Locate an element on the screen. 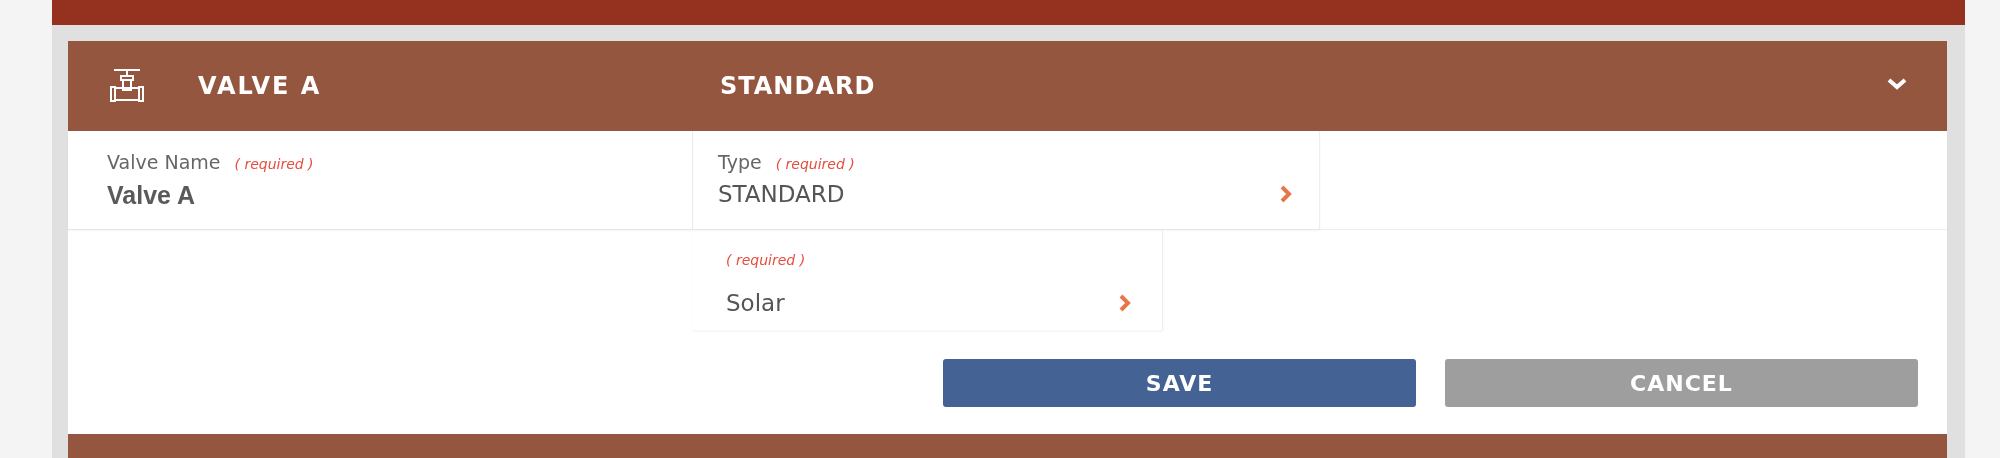  field-label: Valve Name is located at coordinates (164, 162).